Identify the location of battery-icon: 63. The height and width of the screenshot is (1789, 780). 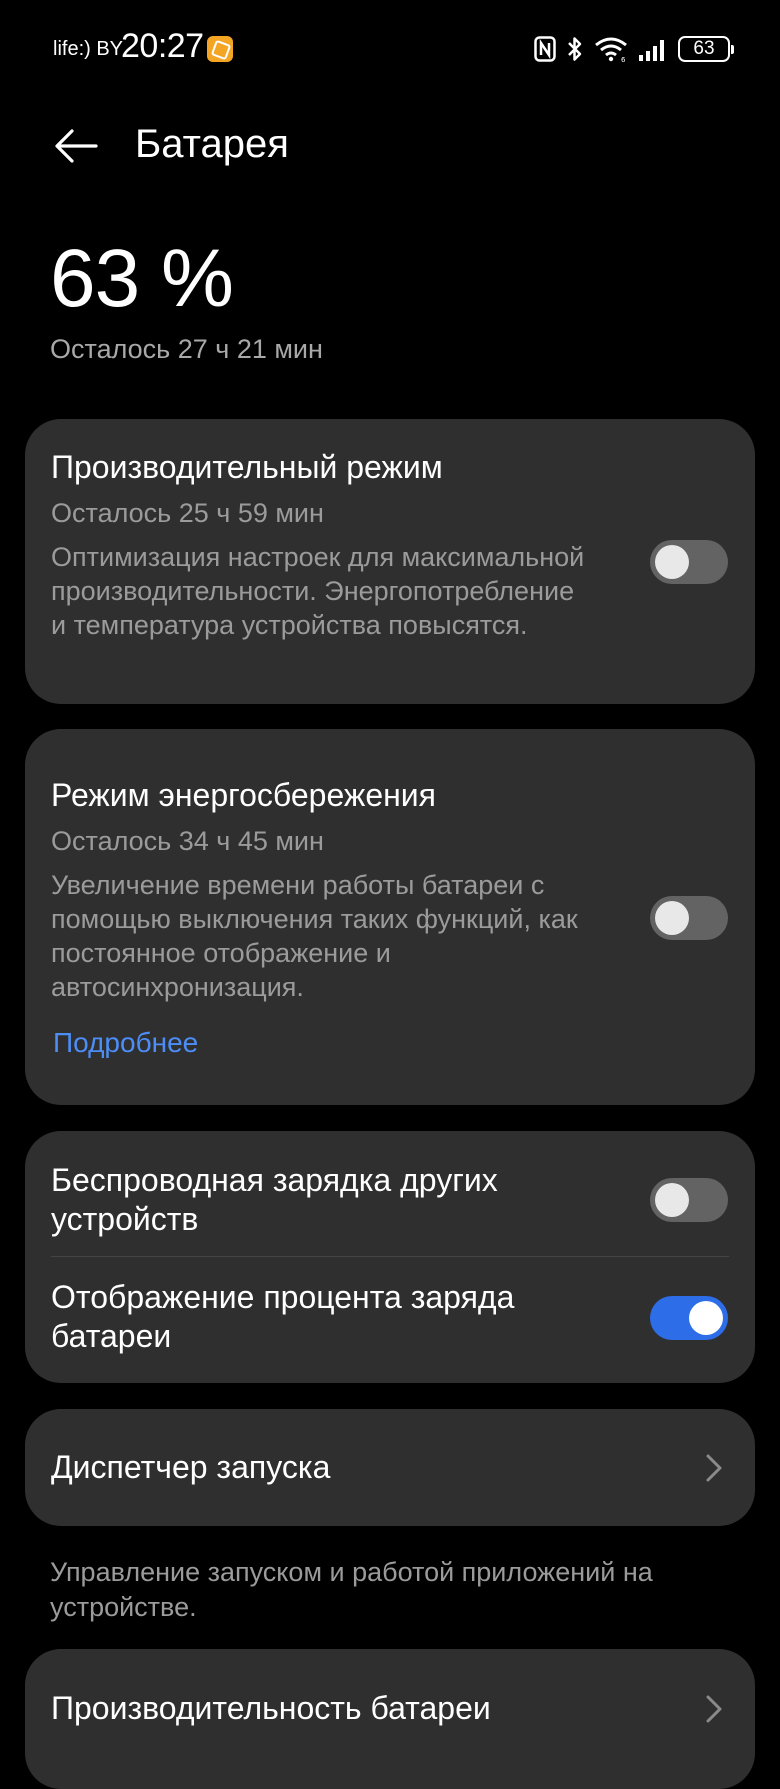
(706, 49).